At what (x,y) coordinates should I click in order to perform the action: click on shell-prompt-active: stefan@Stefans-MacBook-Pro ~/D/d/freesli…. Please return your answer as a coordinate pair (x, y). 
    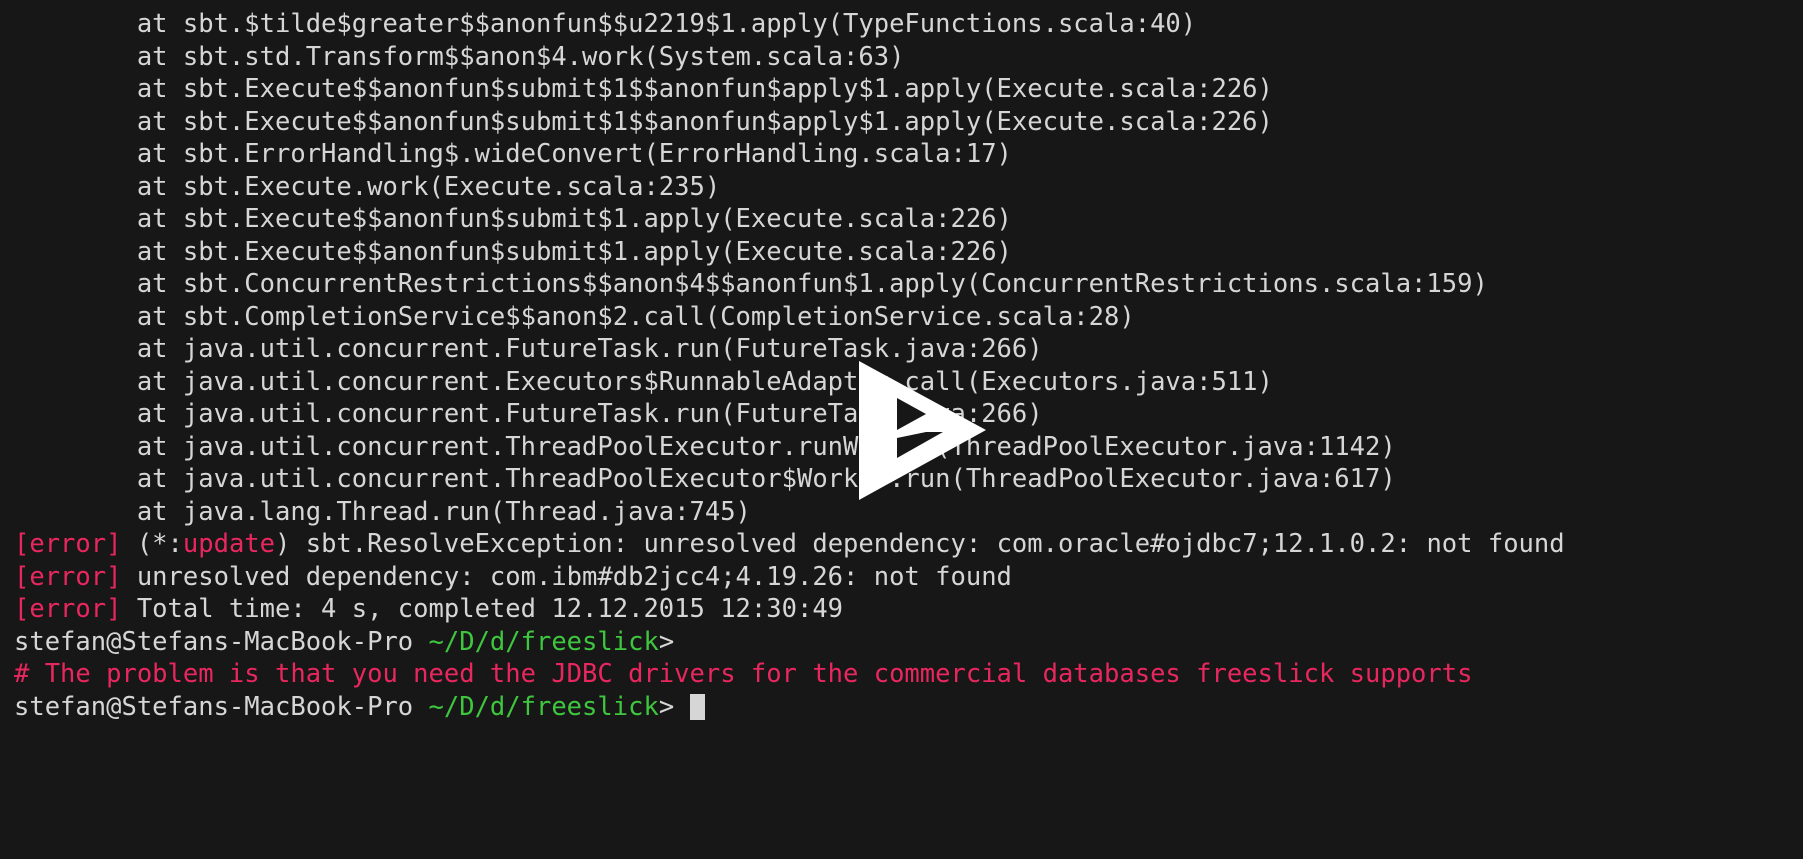
    Looking at the image, I should click on (901, 707).